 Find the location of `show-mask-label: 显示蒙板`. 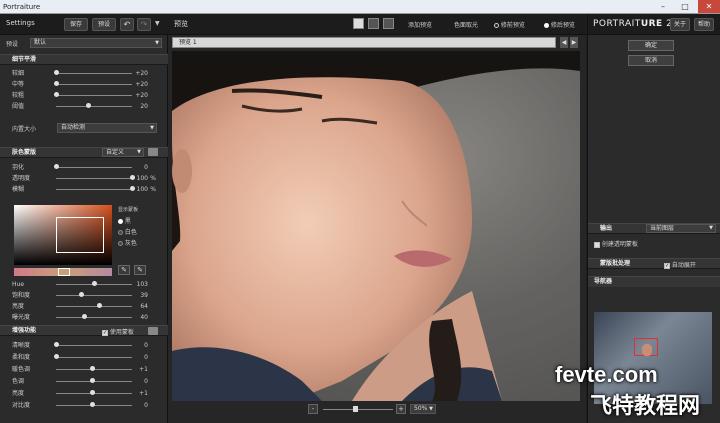

show-mask-label: 显示蒙板 is located at coordinates (128, 210).